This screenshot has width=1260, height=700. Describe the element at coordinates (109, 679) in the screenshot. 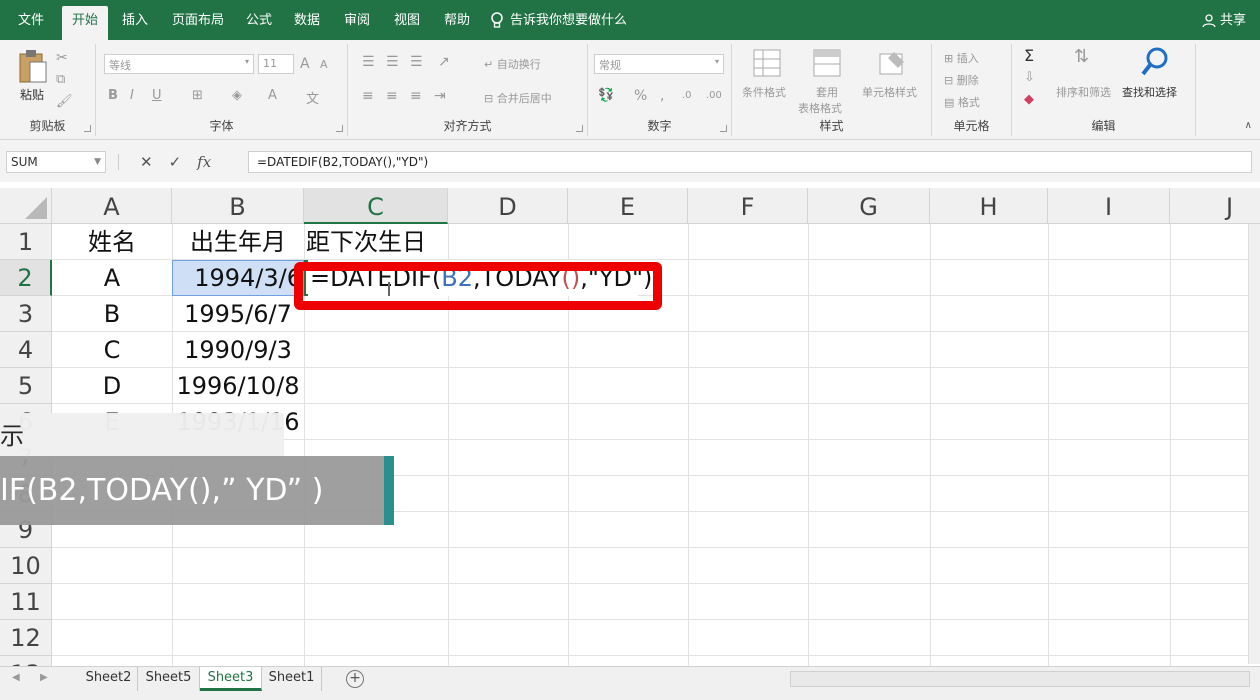

I see `sheet-tab-sheet2: Sheet2` at that location.